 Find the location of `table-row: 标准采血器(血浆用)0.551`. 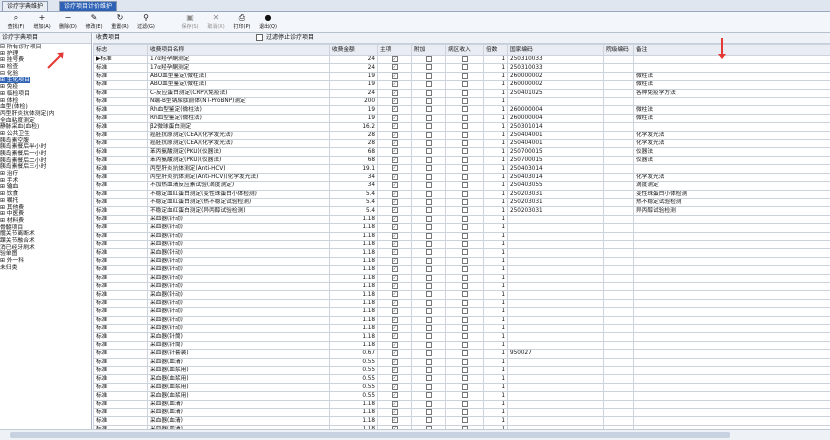

table-row: 标准采血器(血浆用)0.551 is located at coordinates (462, 396).